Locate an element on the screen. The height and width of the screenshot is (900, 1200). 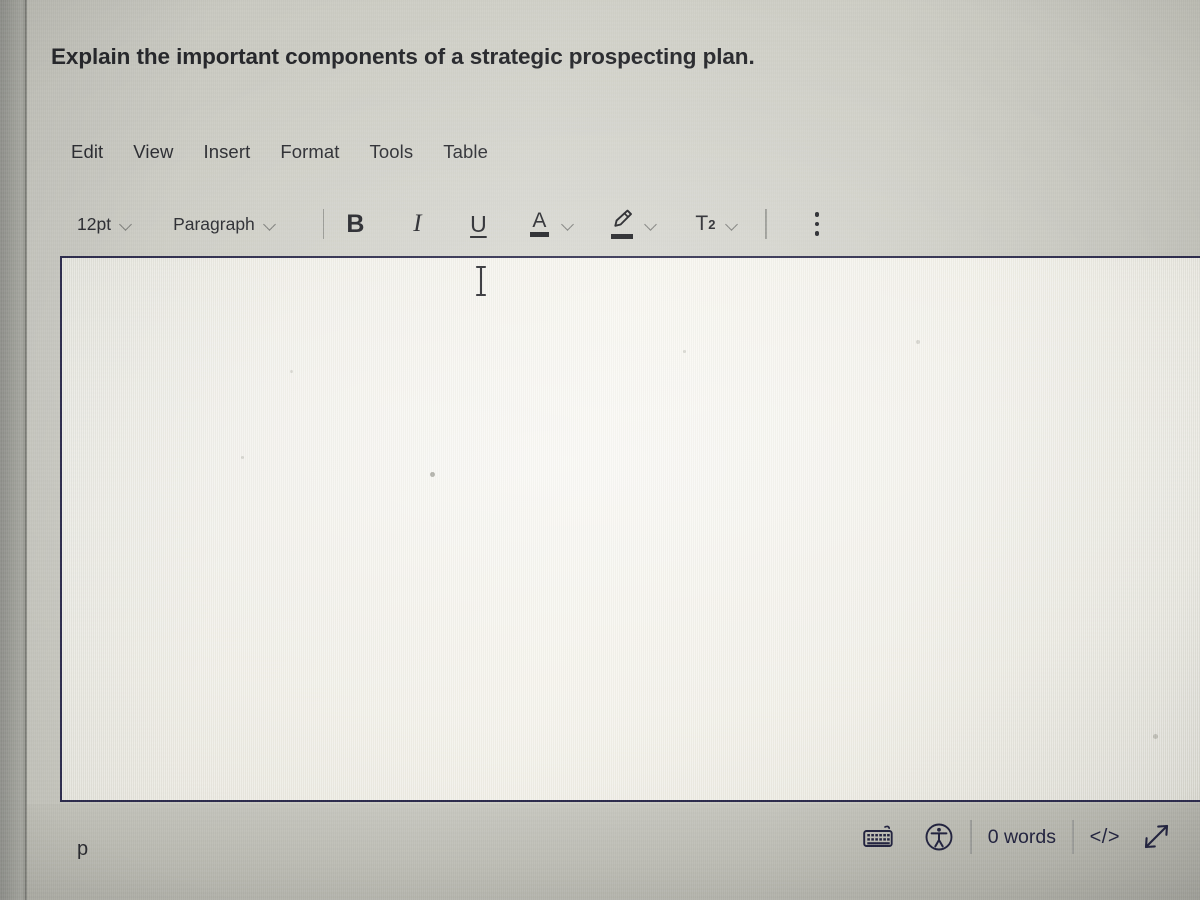
superscript-button: T2 is located at coordinates (705, 224).